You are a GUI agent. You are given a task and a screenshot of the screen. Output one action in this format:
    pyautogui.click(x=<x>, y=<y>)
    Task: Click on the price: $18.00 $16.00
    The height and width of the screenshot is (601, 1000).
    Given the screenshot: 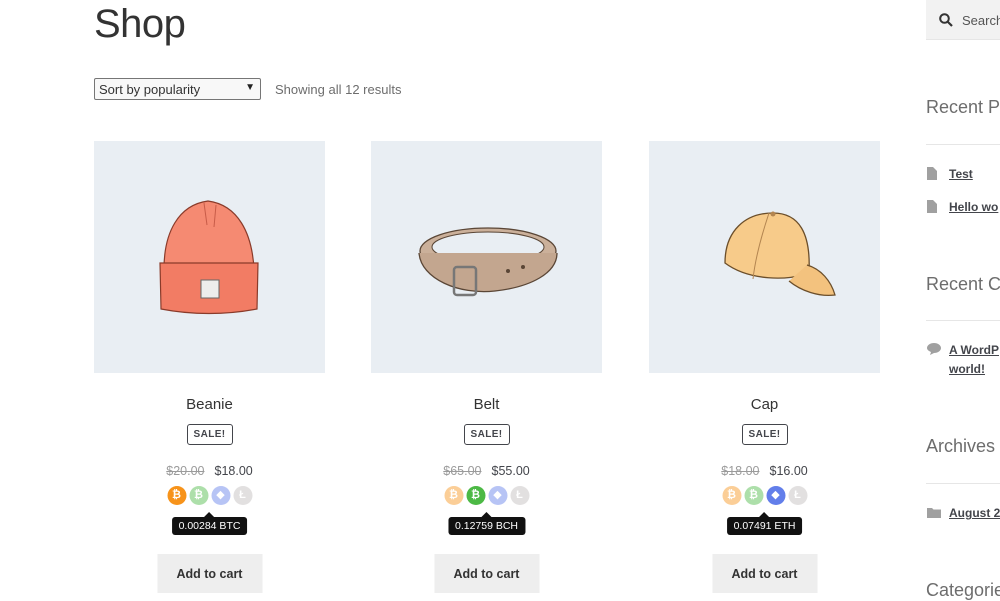 What is the action you would take?
    pyautogui.click(x=764, y=471)
    